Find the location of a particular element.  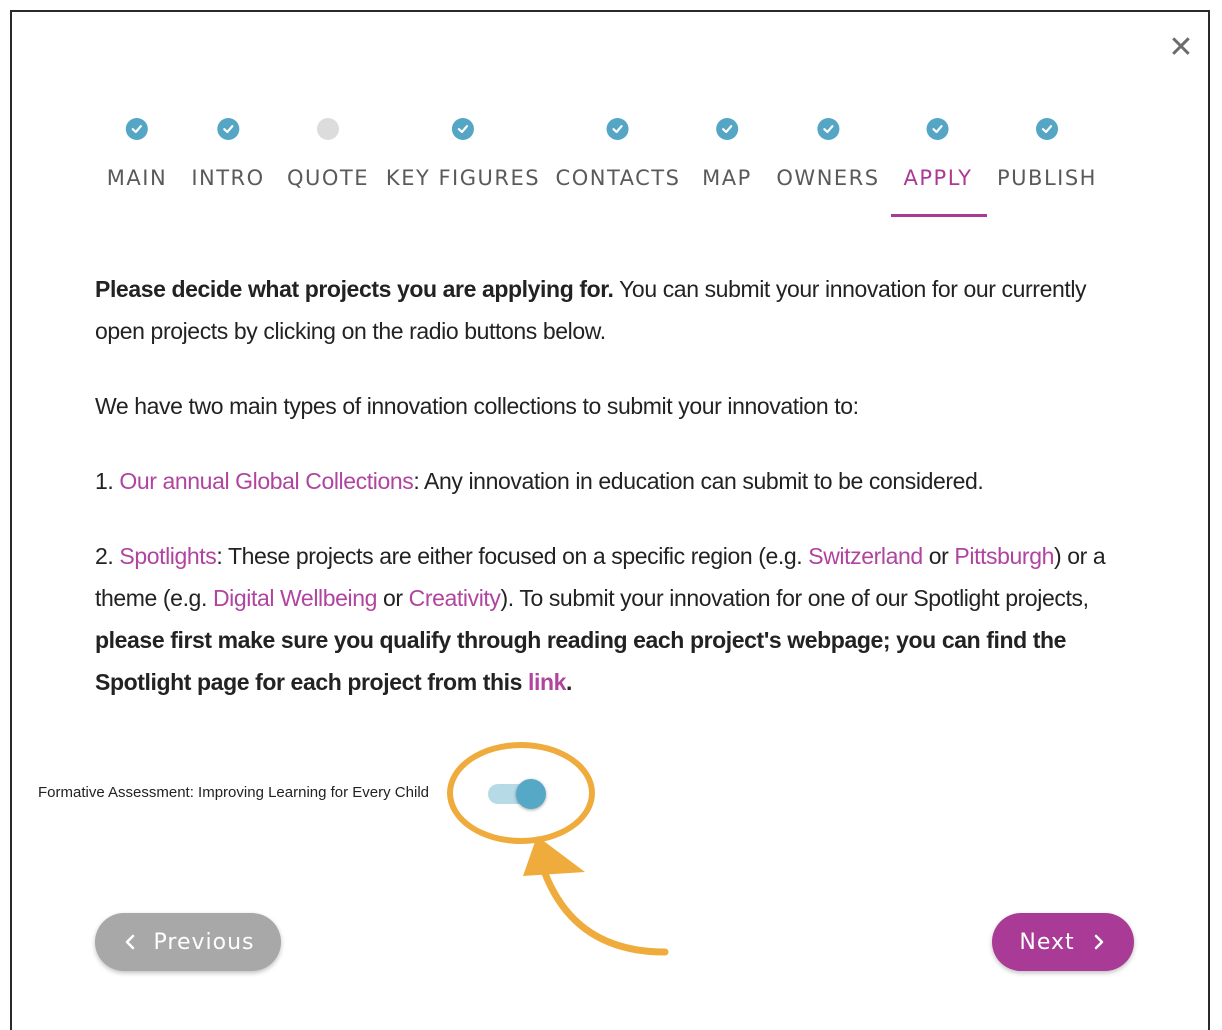

step-contacts: CONTACTS is located at coordinates (618, 154).